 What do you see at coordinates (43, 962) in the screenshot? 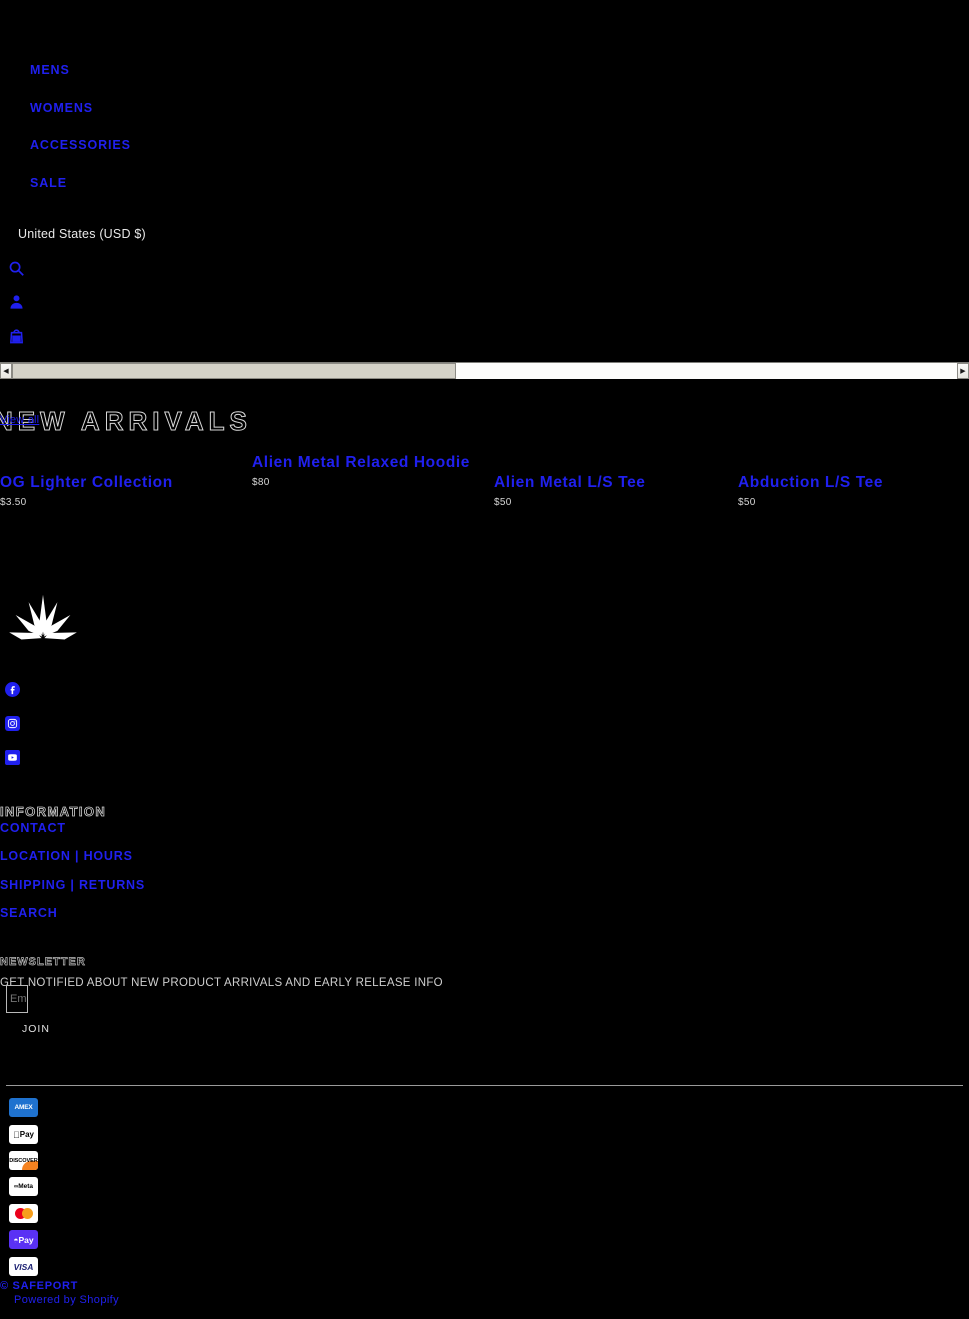
I see `footer-newsletter-heading: NEWSLETTER` at bounding box center [43, 962].